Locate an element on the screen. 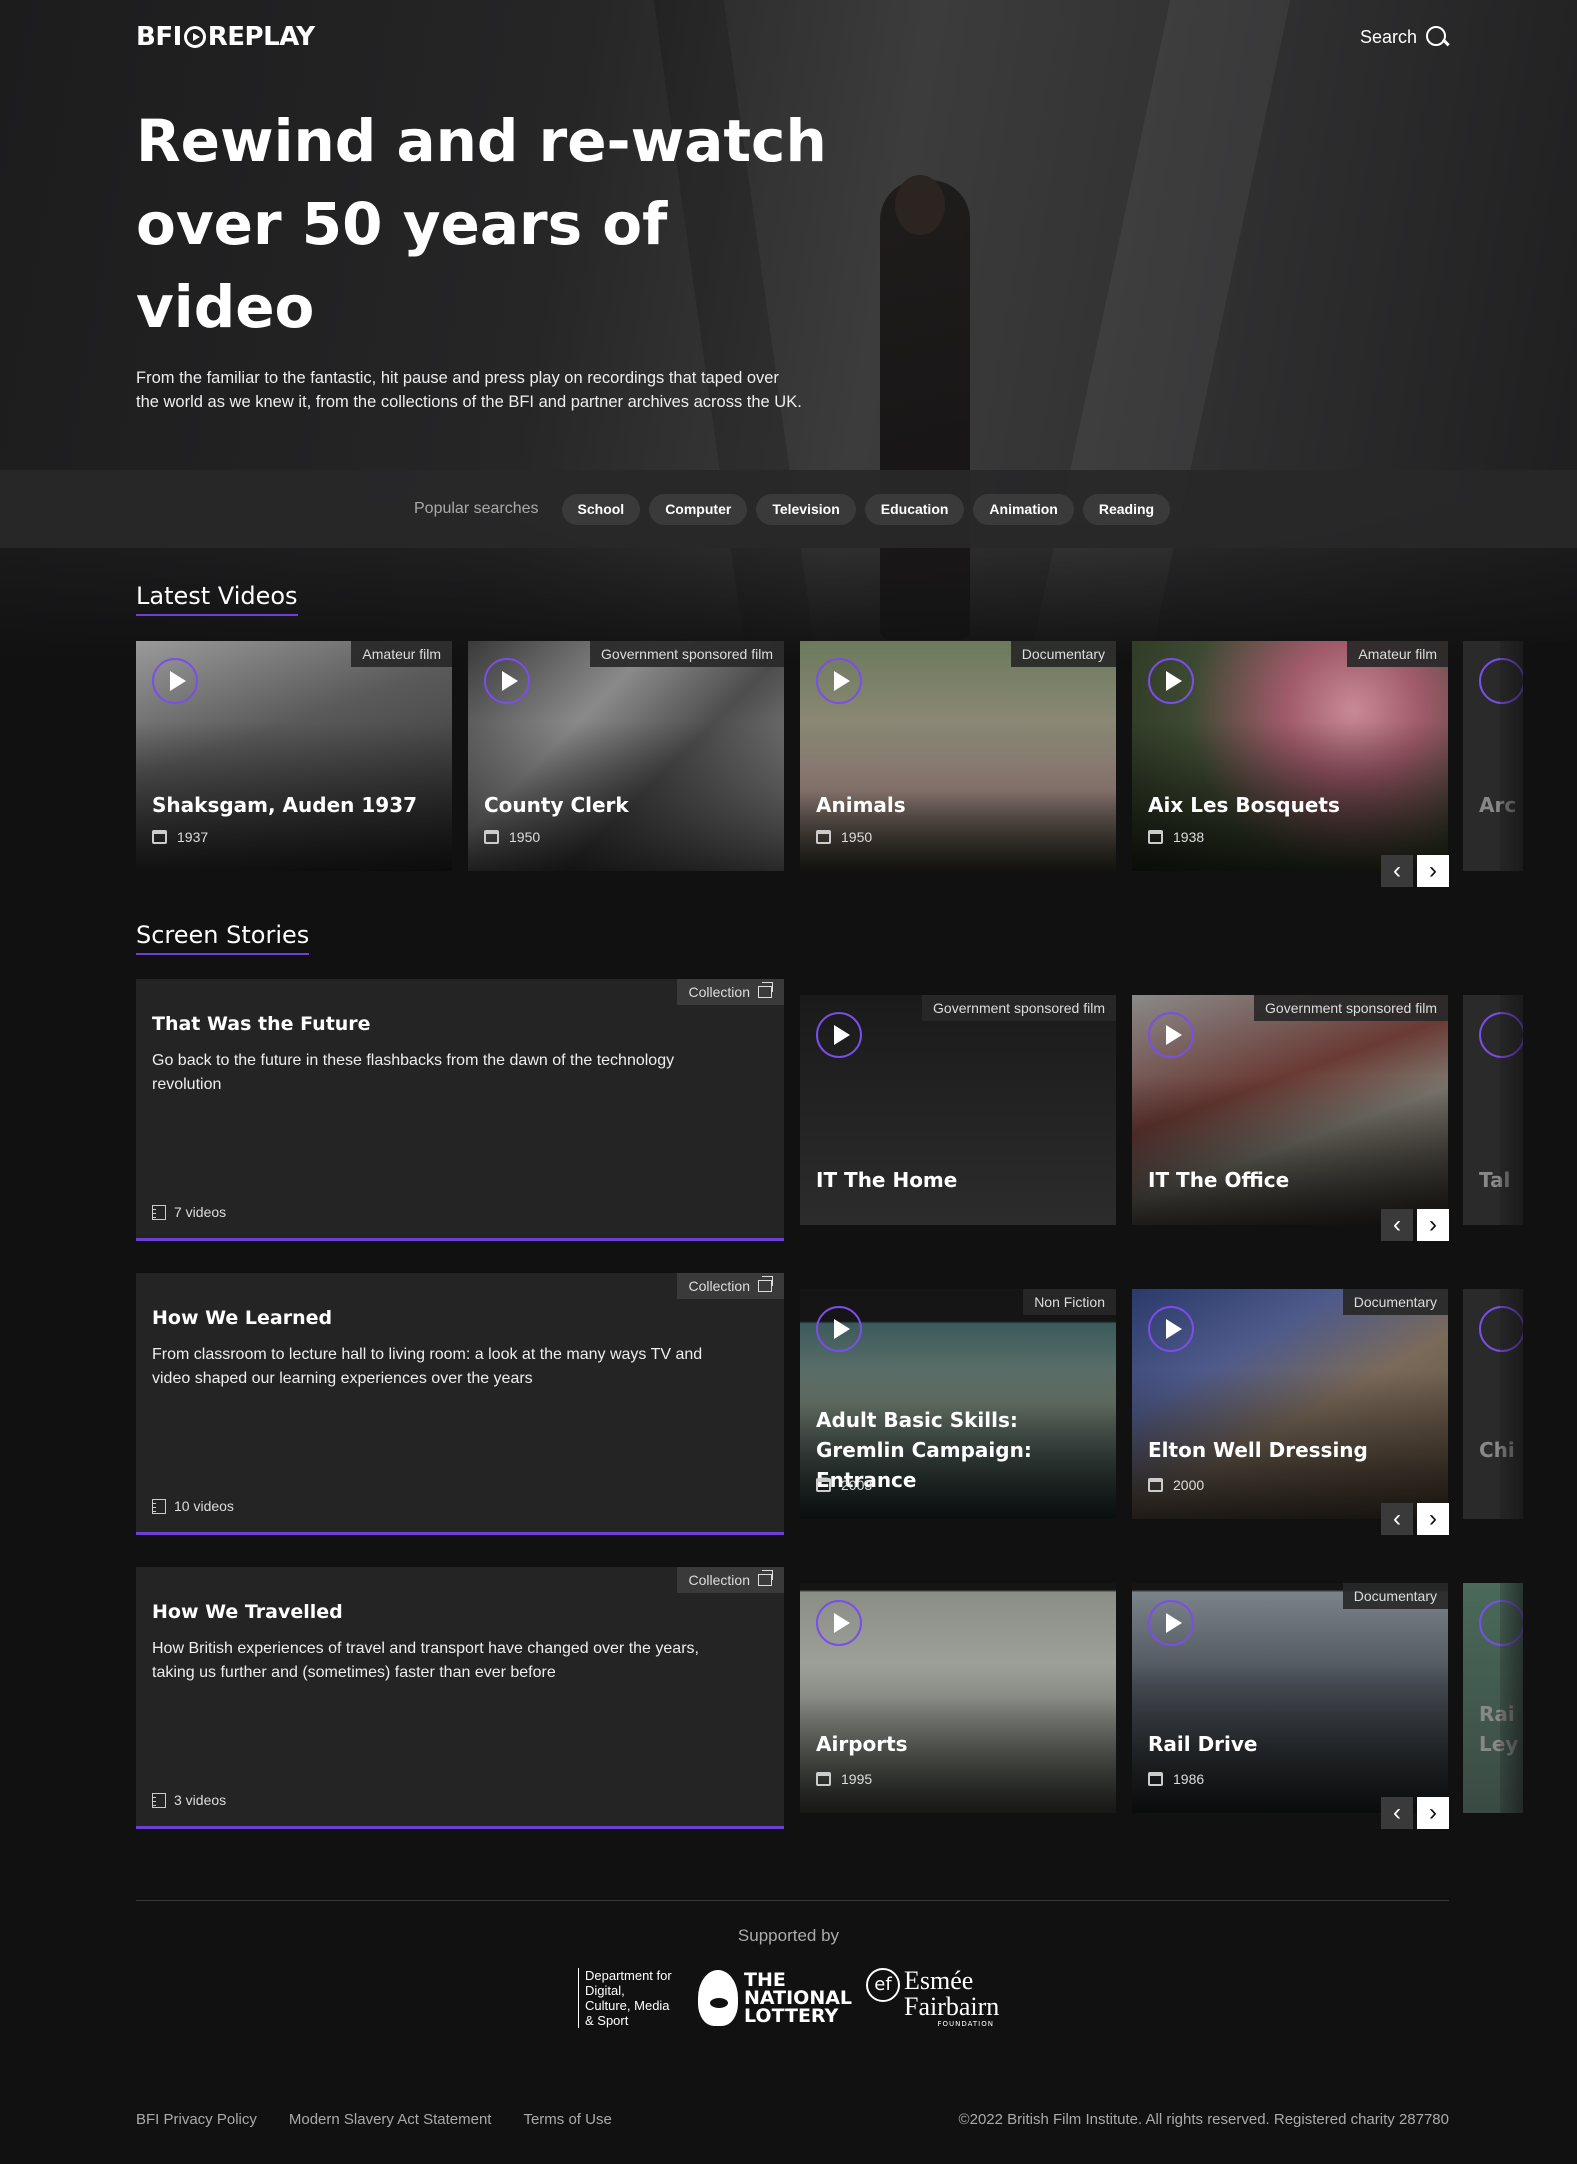  video-year-text: 1995 is located at coordinates (857, 1779).